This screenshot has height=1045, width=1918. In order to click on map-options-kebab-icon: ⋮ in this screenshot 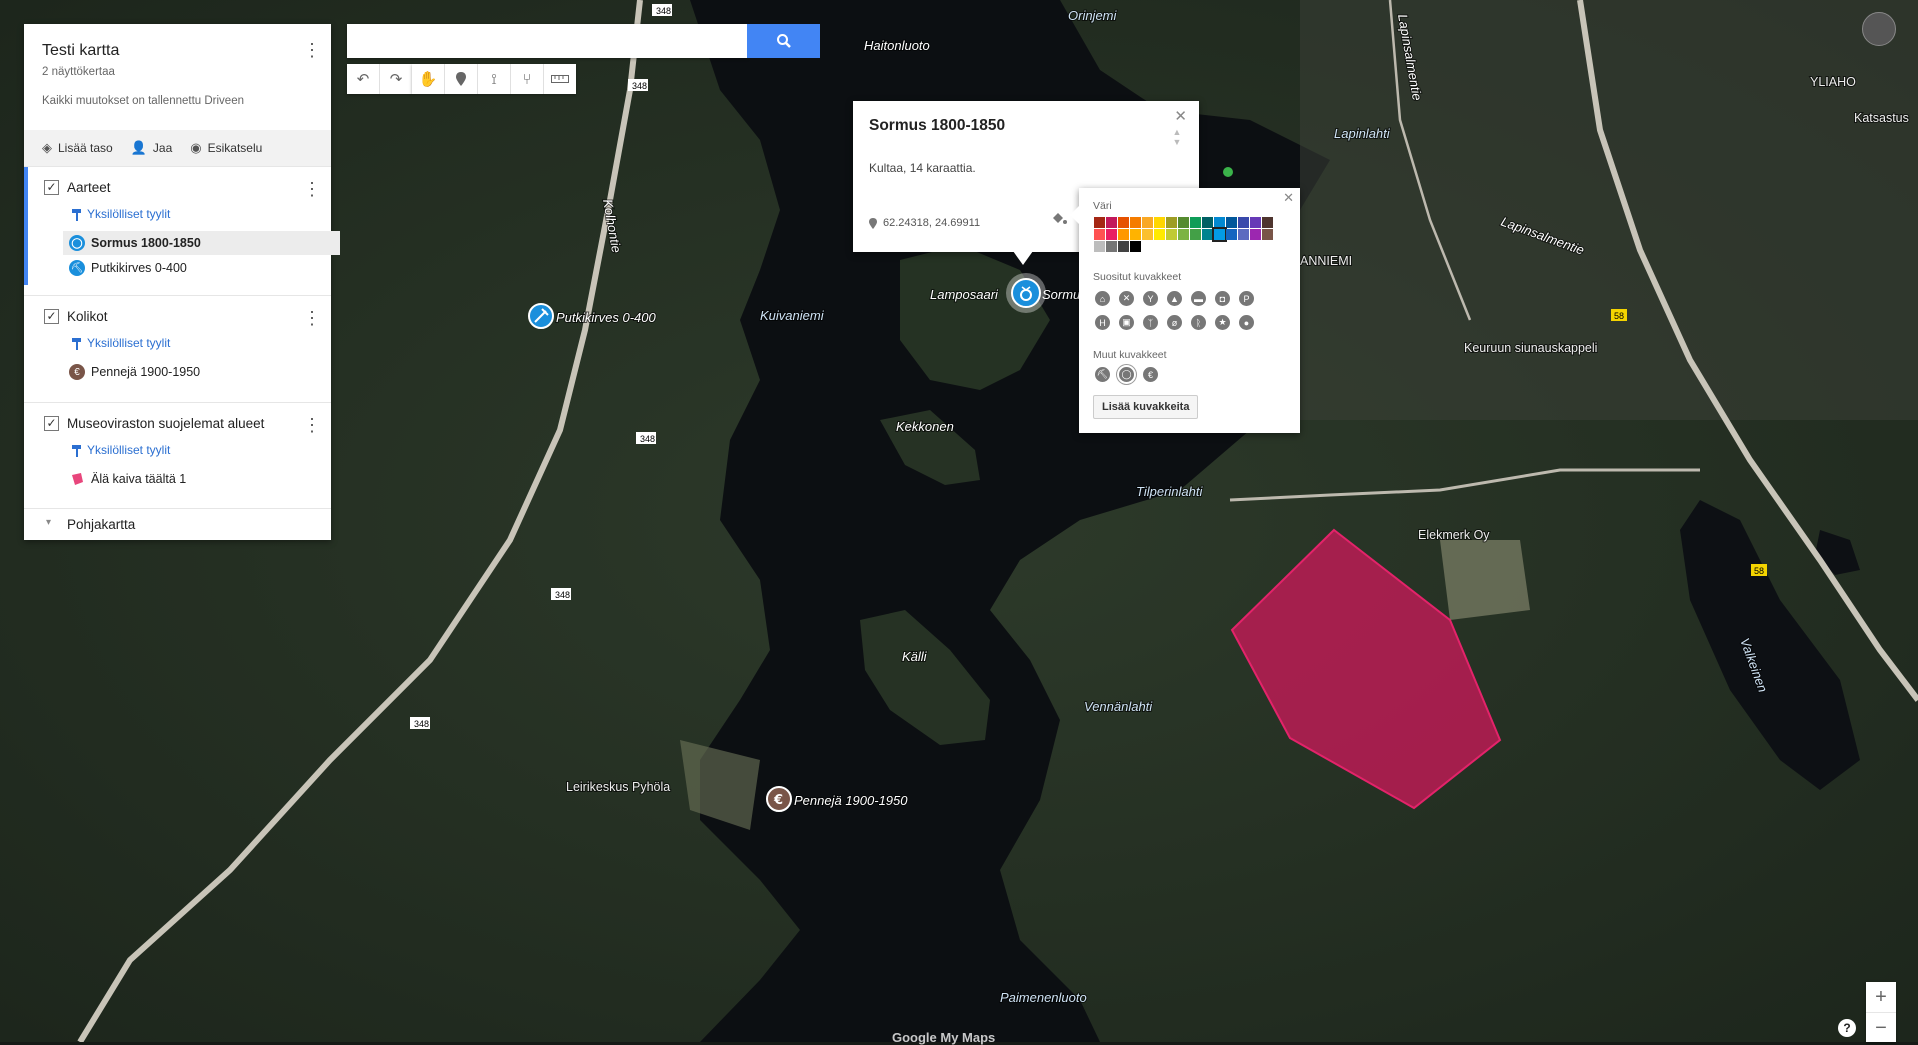, I will do `click(312, 50)`.